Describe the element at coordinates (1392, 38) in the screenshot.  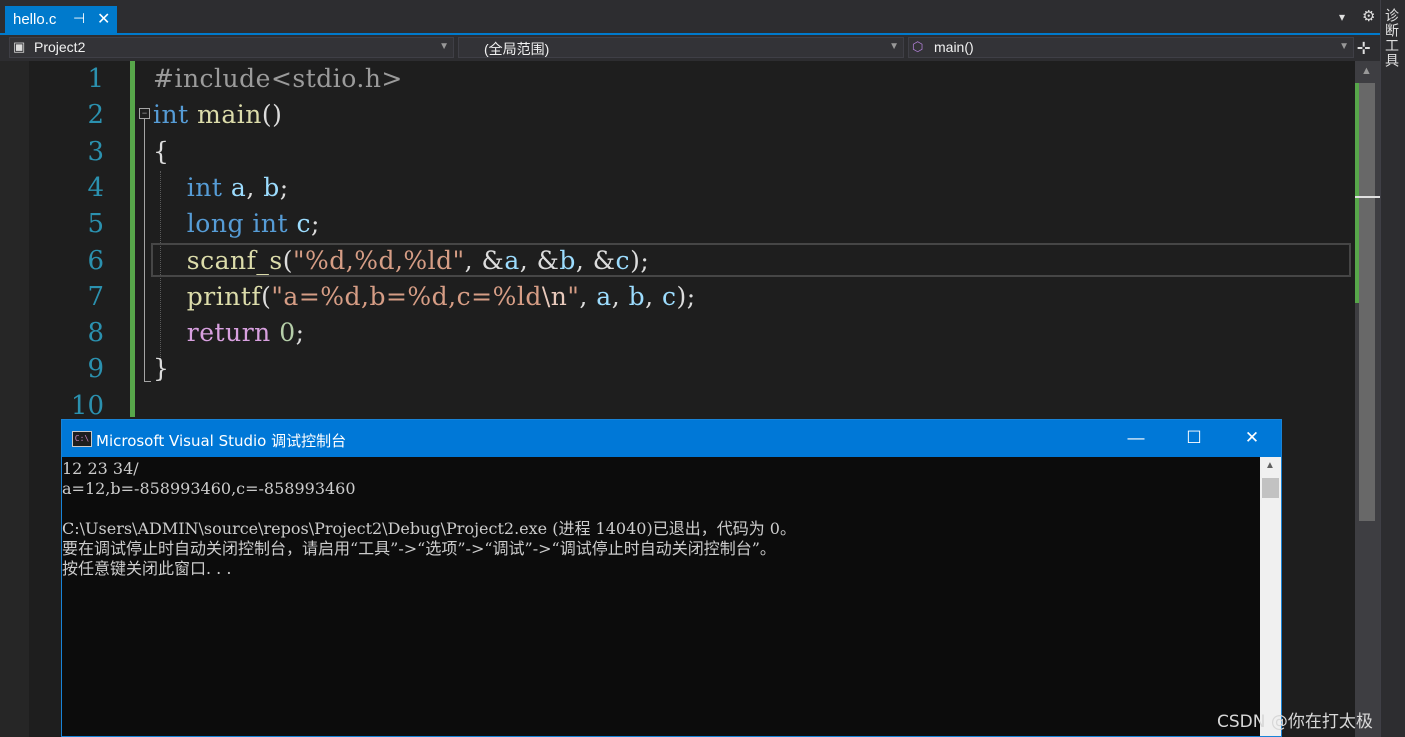
I see `diagnostic-tools-label: 诊断工具` at that location.